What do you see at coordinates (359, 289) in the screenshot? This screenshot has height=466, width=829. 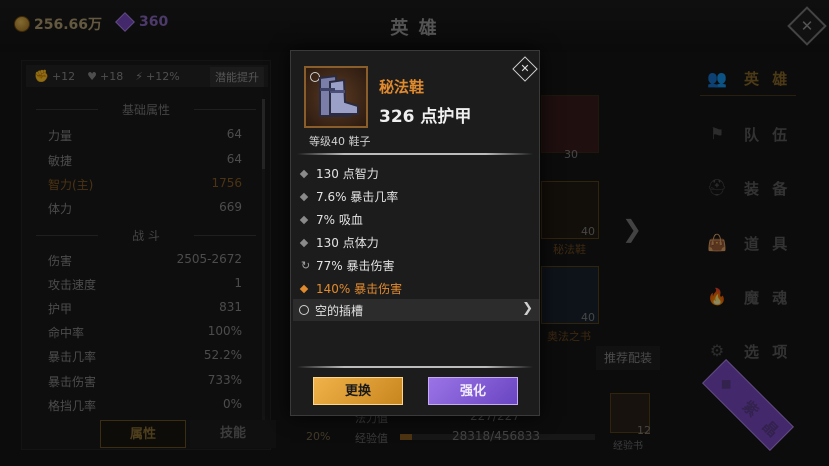 I see `item-stat-text: 140% 暴击伤害` at bounding box center [359, 289].